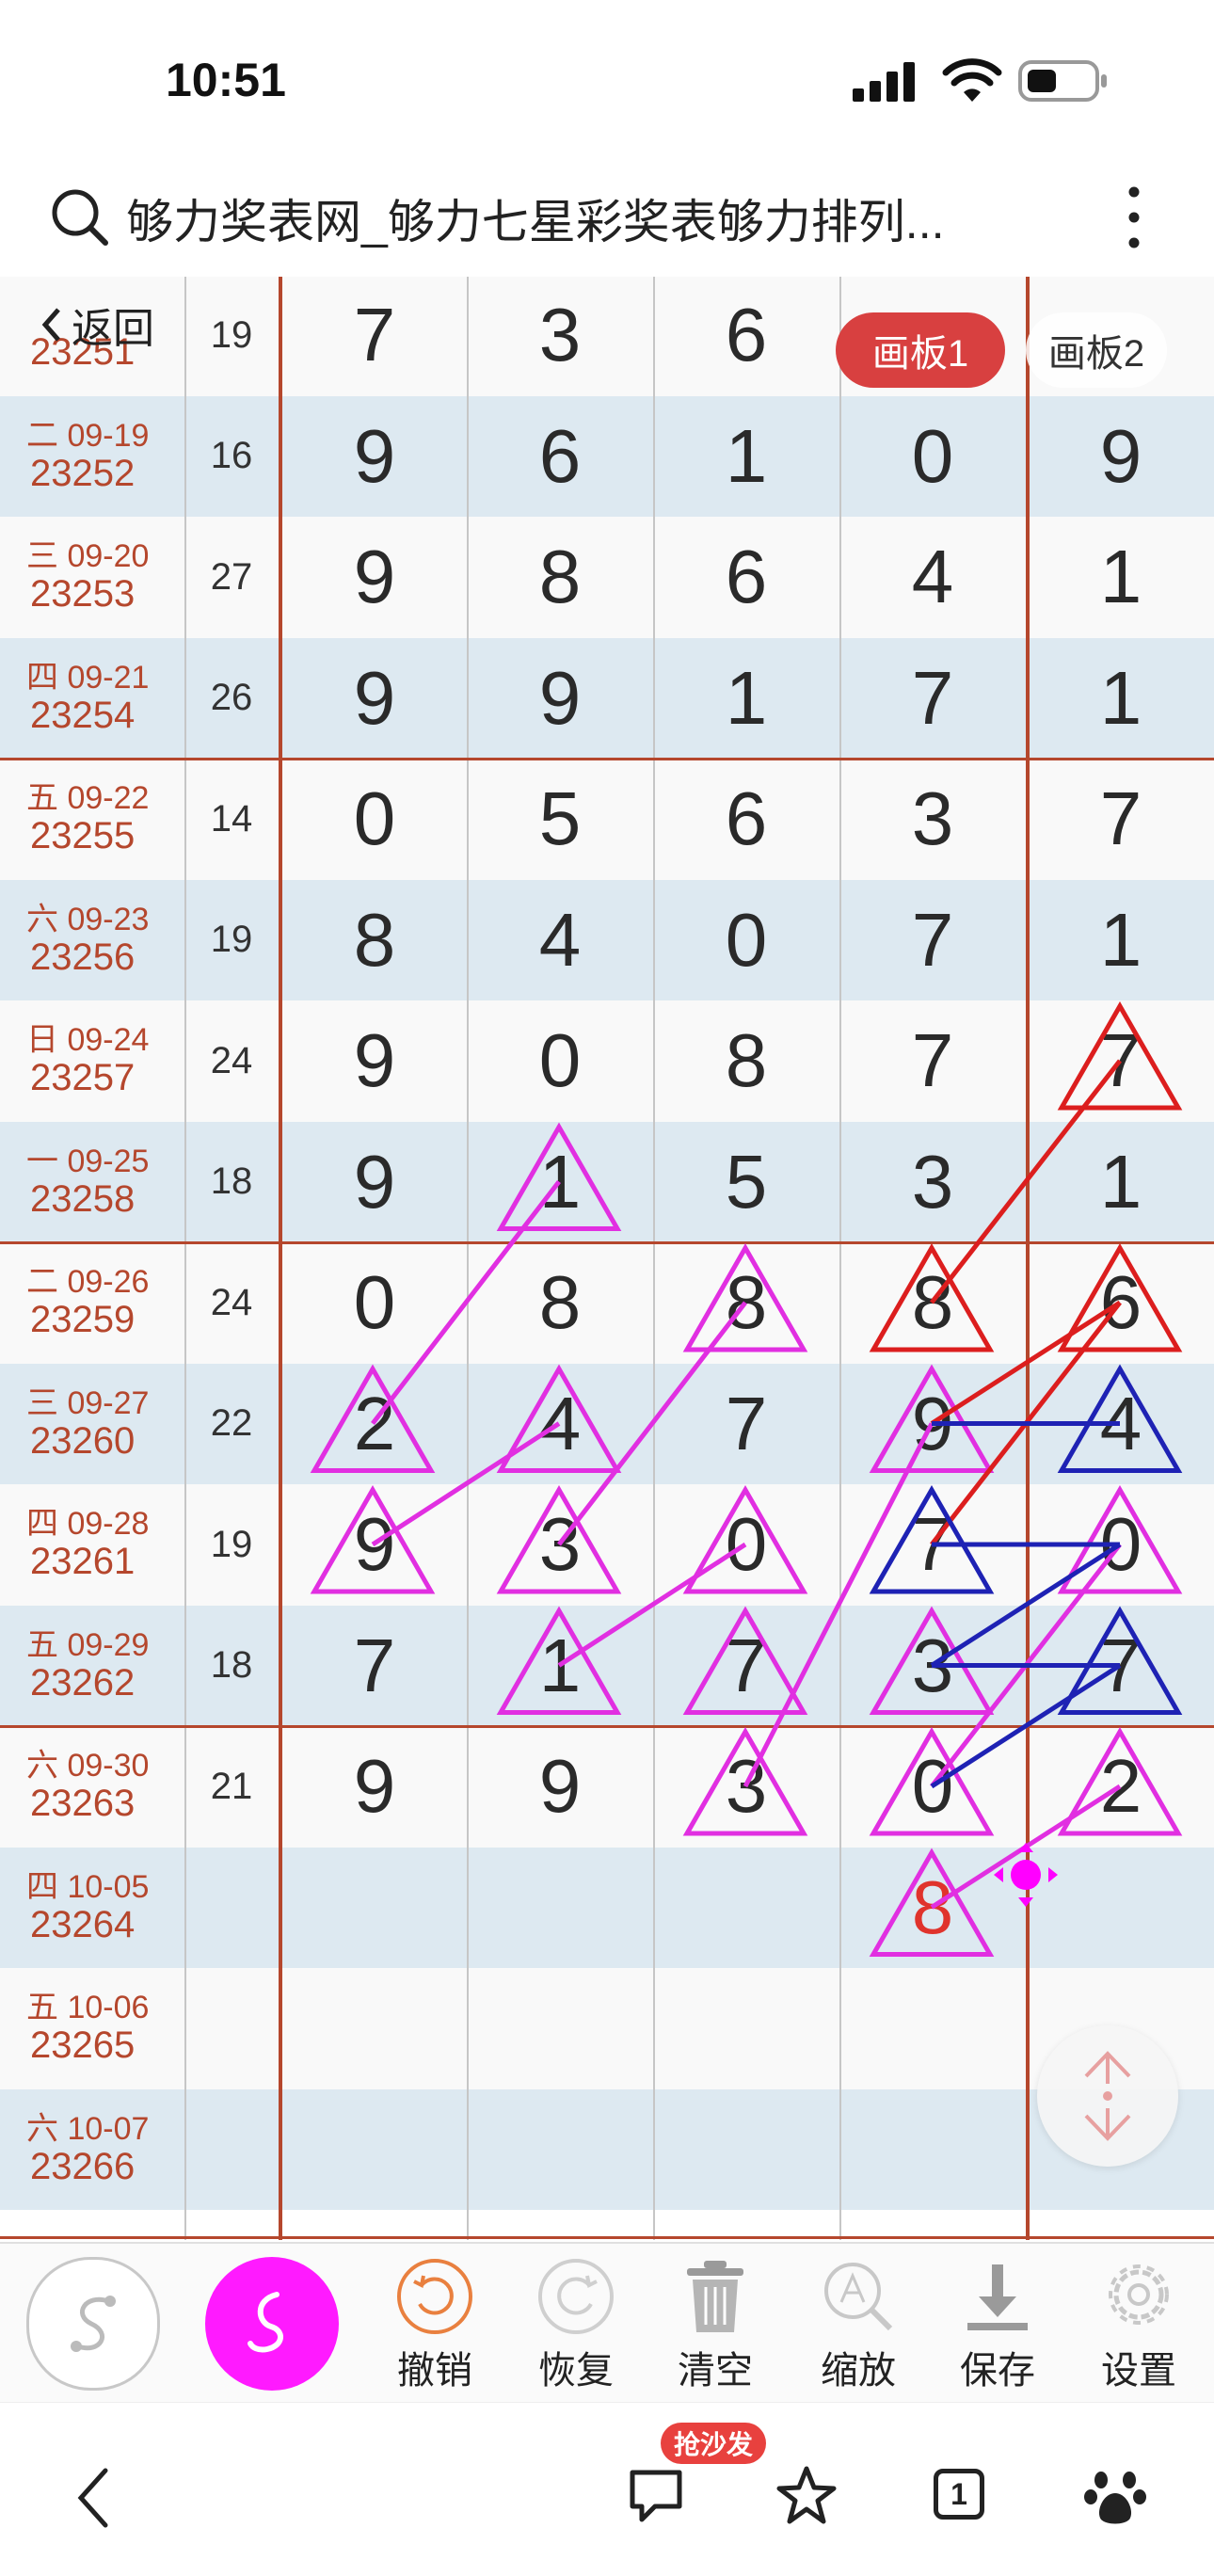 The height and width of the screenshot is (2576, 1214). I want to click on trash-icon, so click(715, 2296).